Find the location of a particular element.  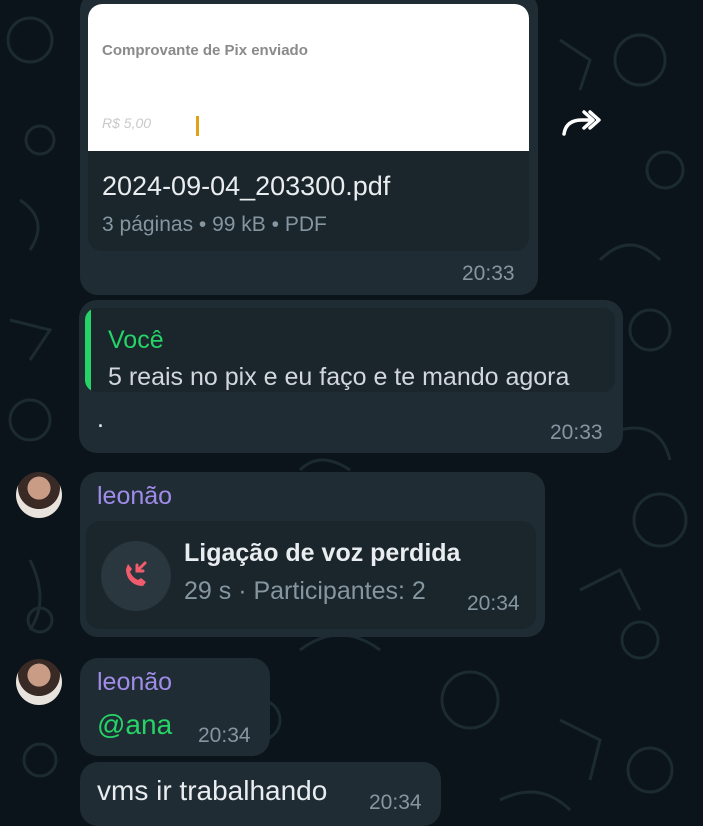

mention-link: @ana is located at coordinates (134, 725).